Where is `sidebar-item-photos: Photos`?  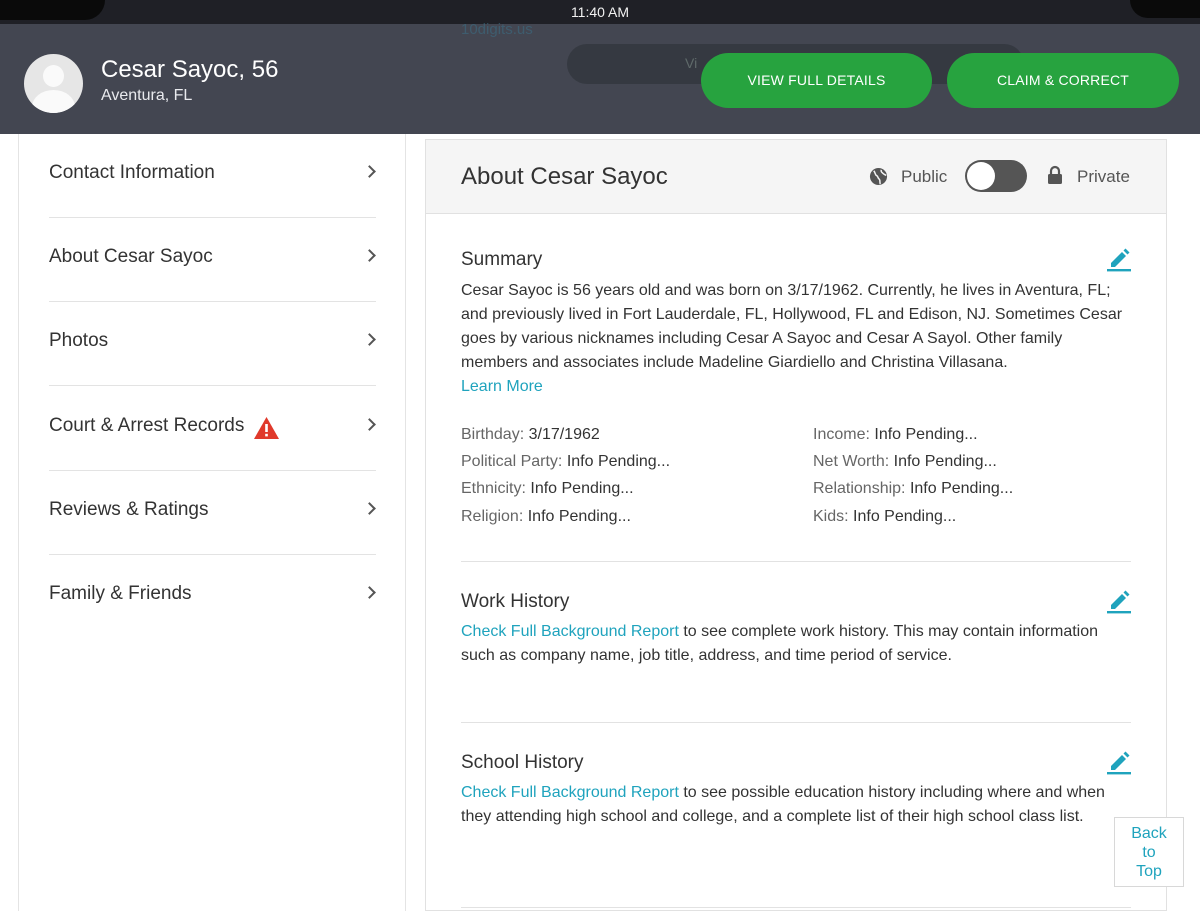
sidebar-item-photos: Photos is located at coordinates (212, 344).